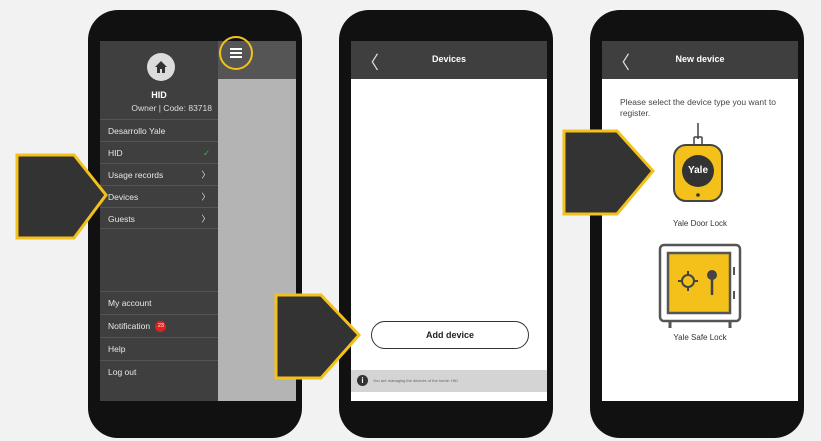 This screenshot has width=821, height=441. Describe the element at coordinates (122, 372) in the screenshot. I see `menu-item-label: Log out` at that location.